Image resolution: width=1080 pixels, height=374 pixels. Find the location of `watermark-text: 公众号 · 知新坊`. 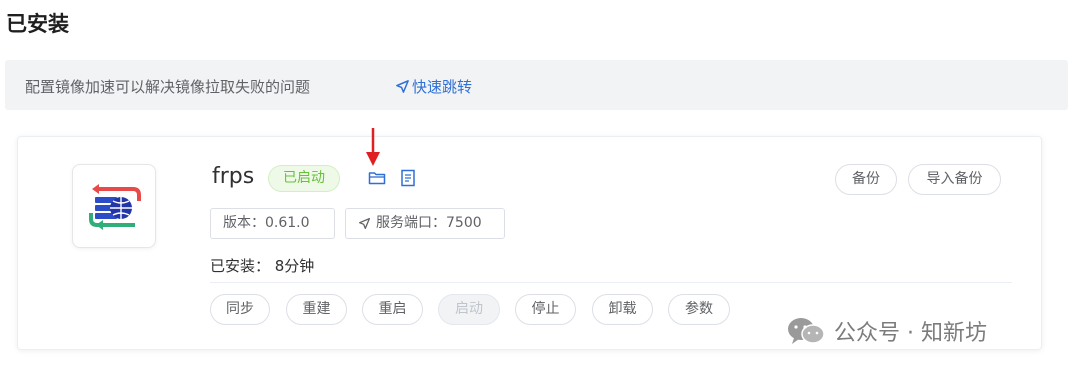

watermark-text: 公众号 · 知新坊 is located at coordinates (910, 333).